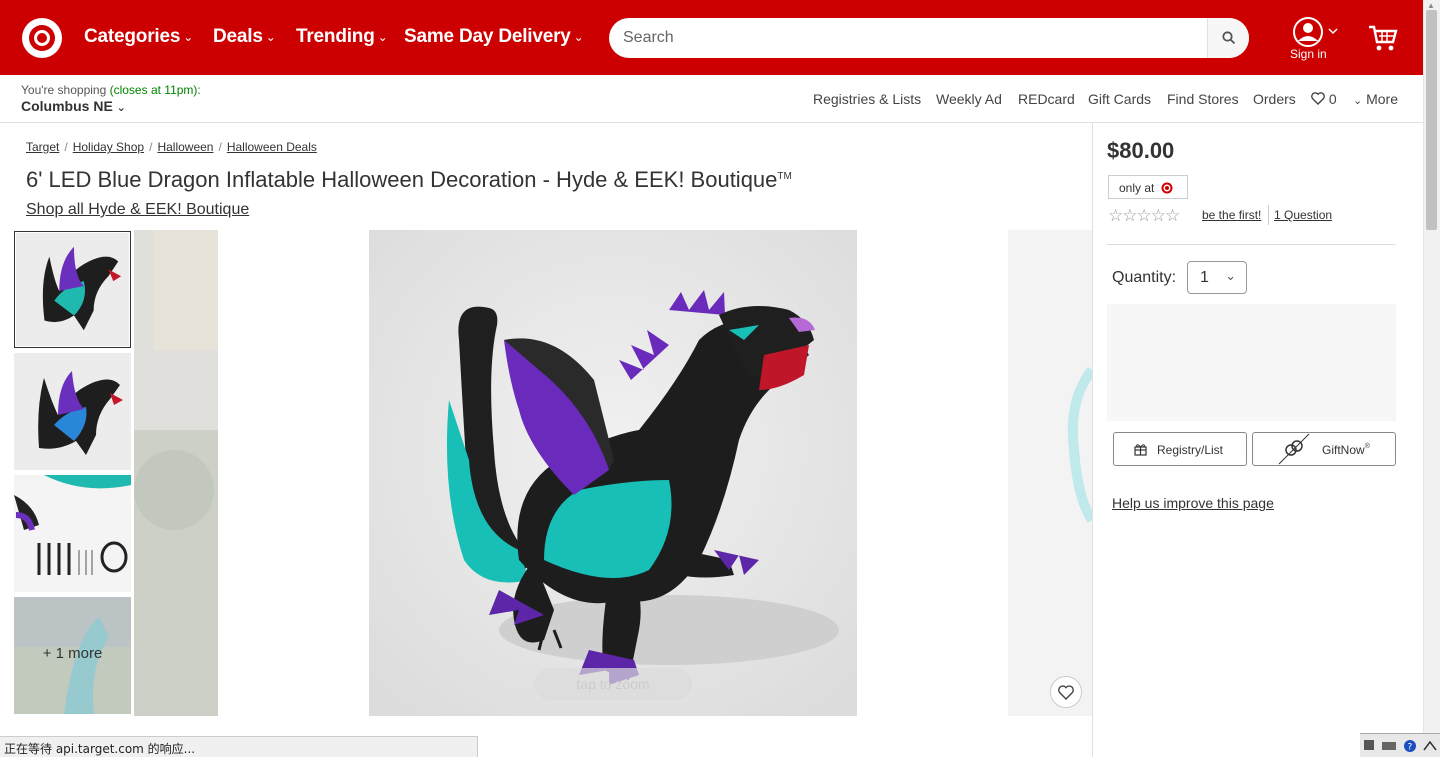 Image resolution: width=1440 pixels, height=763 pixels. I want to click on search-bar, so click(929, 38).